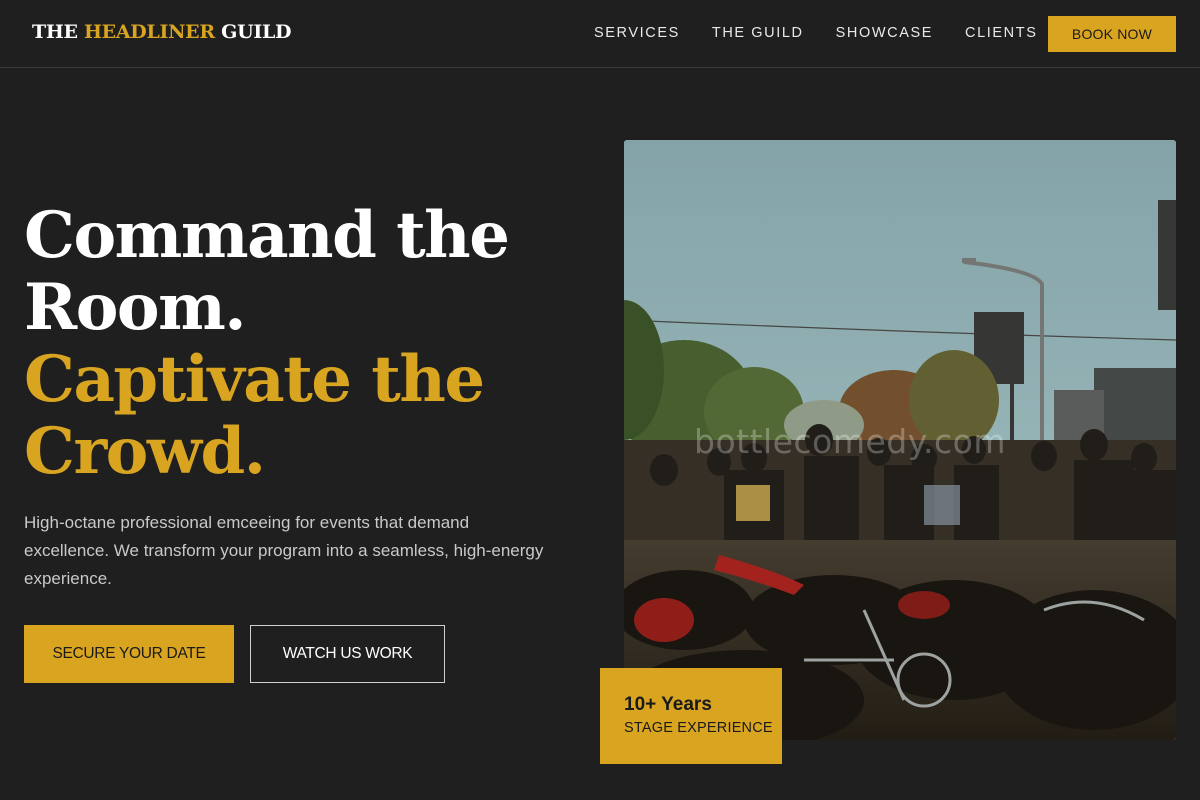 The image size is (1200, 800). Describe the element at coordinates (129, 654) in the screenshot. I see `secure-your-date-button: SECURE YOUR DATE` at that location.